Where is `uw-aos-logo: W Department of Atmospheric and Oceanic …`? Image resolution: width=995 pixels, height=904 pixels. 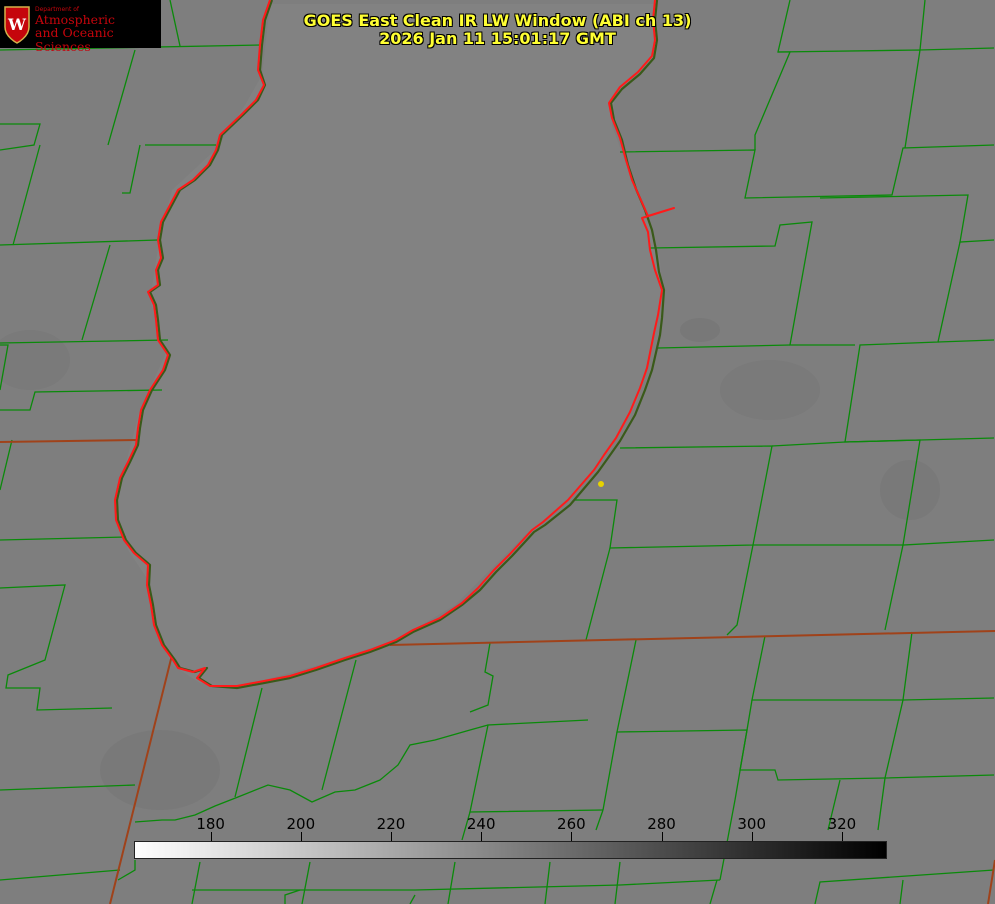 uw-aos-logo: W Department of Atmospheric and Oceanic … is located at coordinates (80, 27).